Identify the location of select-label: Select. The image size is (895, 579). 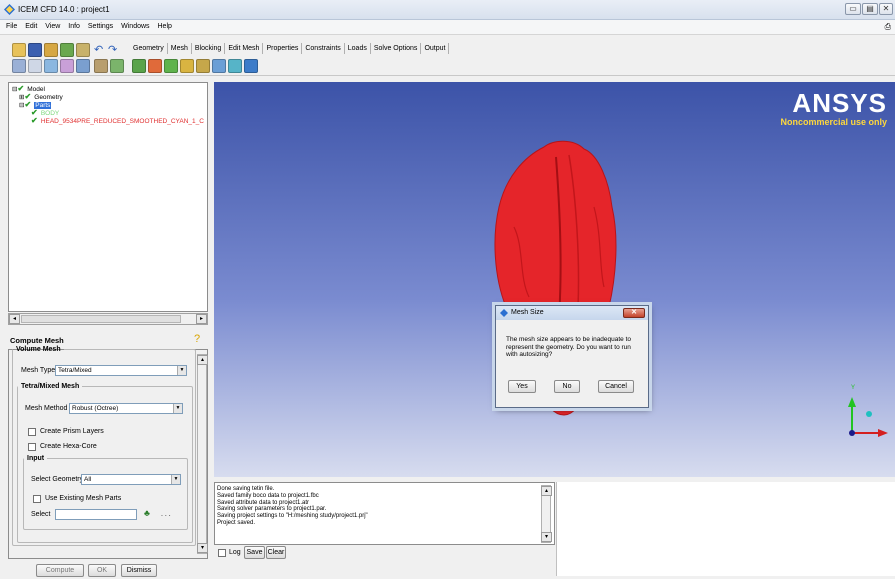
(41, 514).